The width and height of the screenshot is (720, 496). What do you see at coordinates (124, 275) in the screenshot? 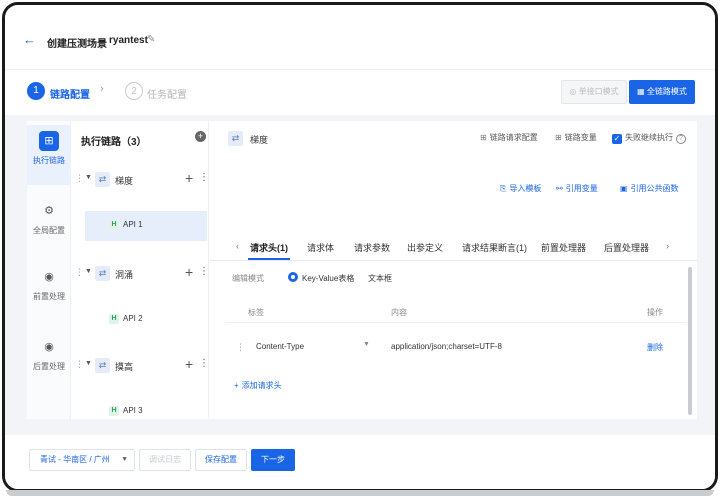
I see `group-label: 洞涌` at bounding box center [124, 275].